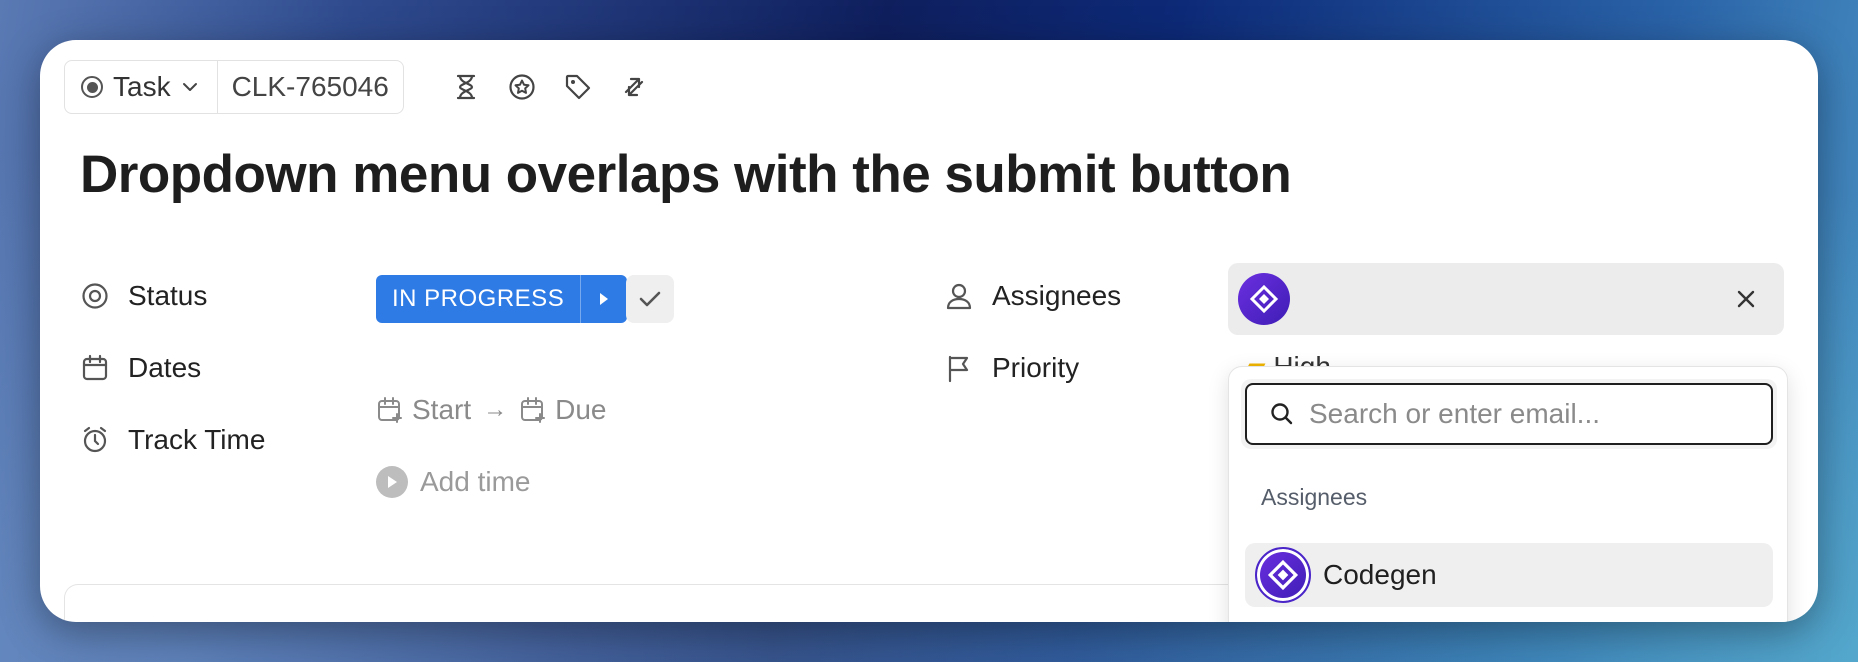  What do you see at coordinates (475, 481) in the screenshot?
I see `add-time-label: Add time` at bounding box center [475, 481].